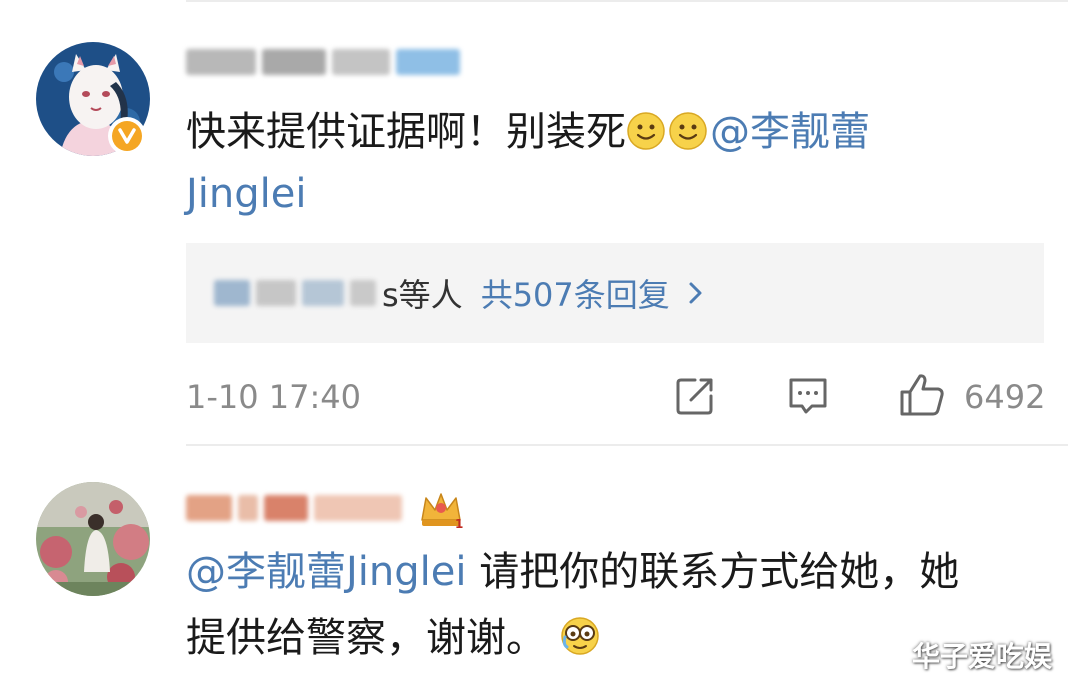 Image resolution: width=1068 pixels, height=691 pixels. I want to click on crown-badge-icon: 1, so click(441, 510).